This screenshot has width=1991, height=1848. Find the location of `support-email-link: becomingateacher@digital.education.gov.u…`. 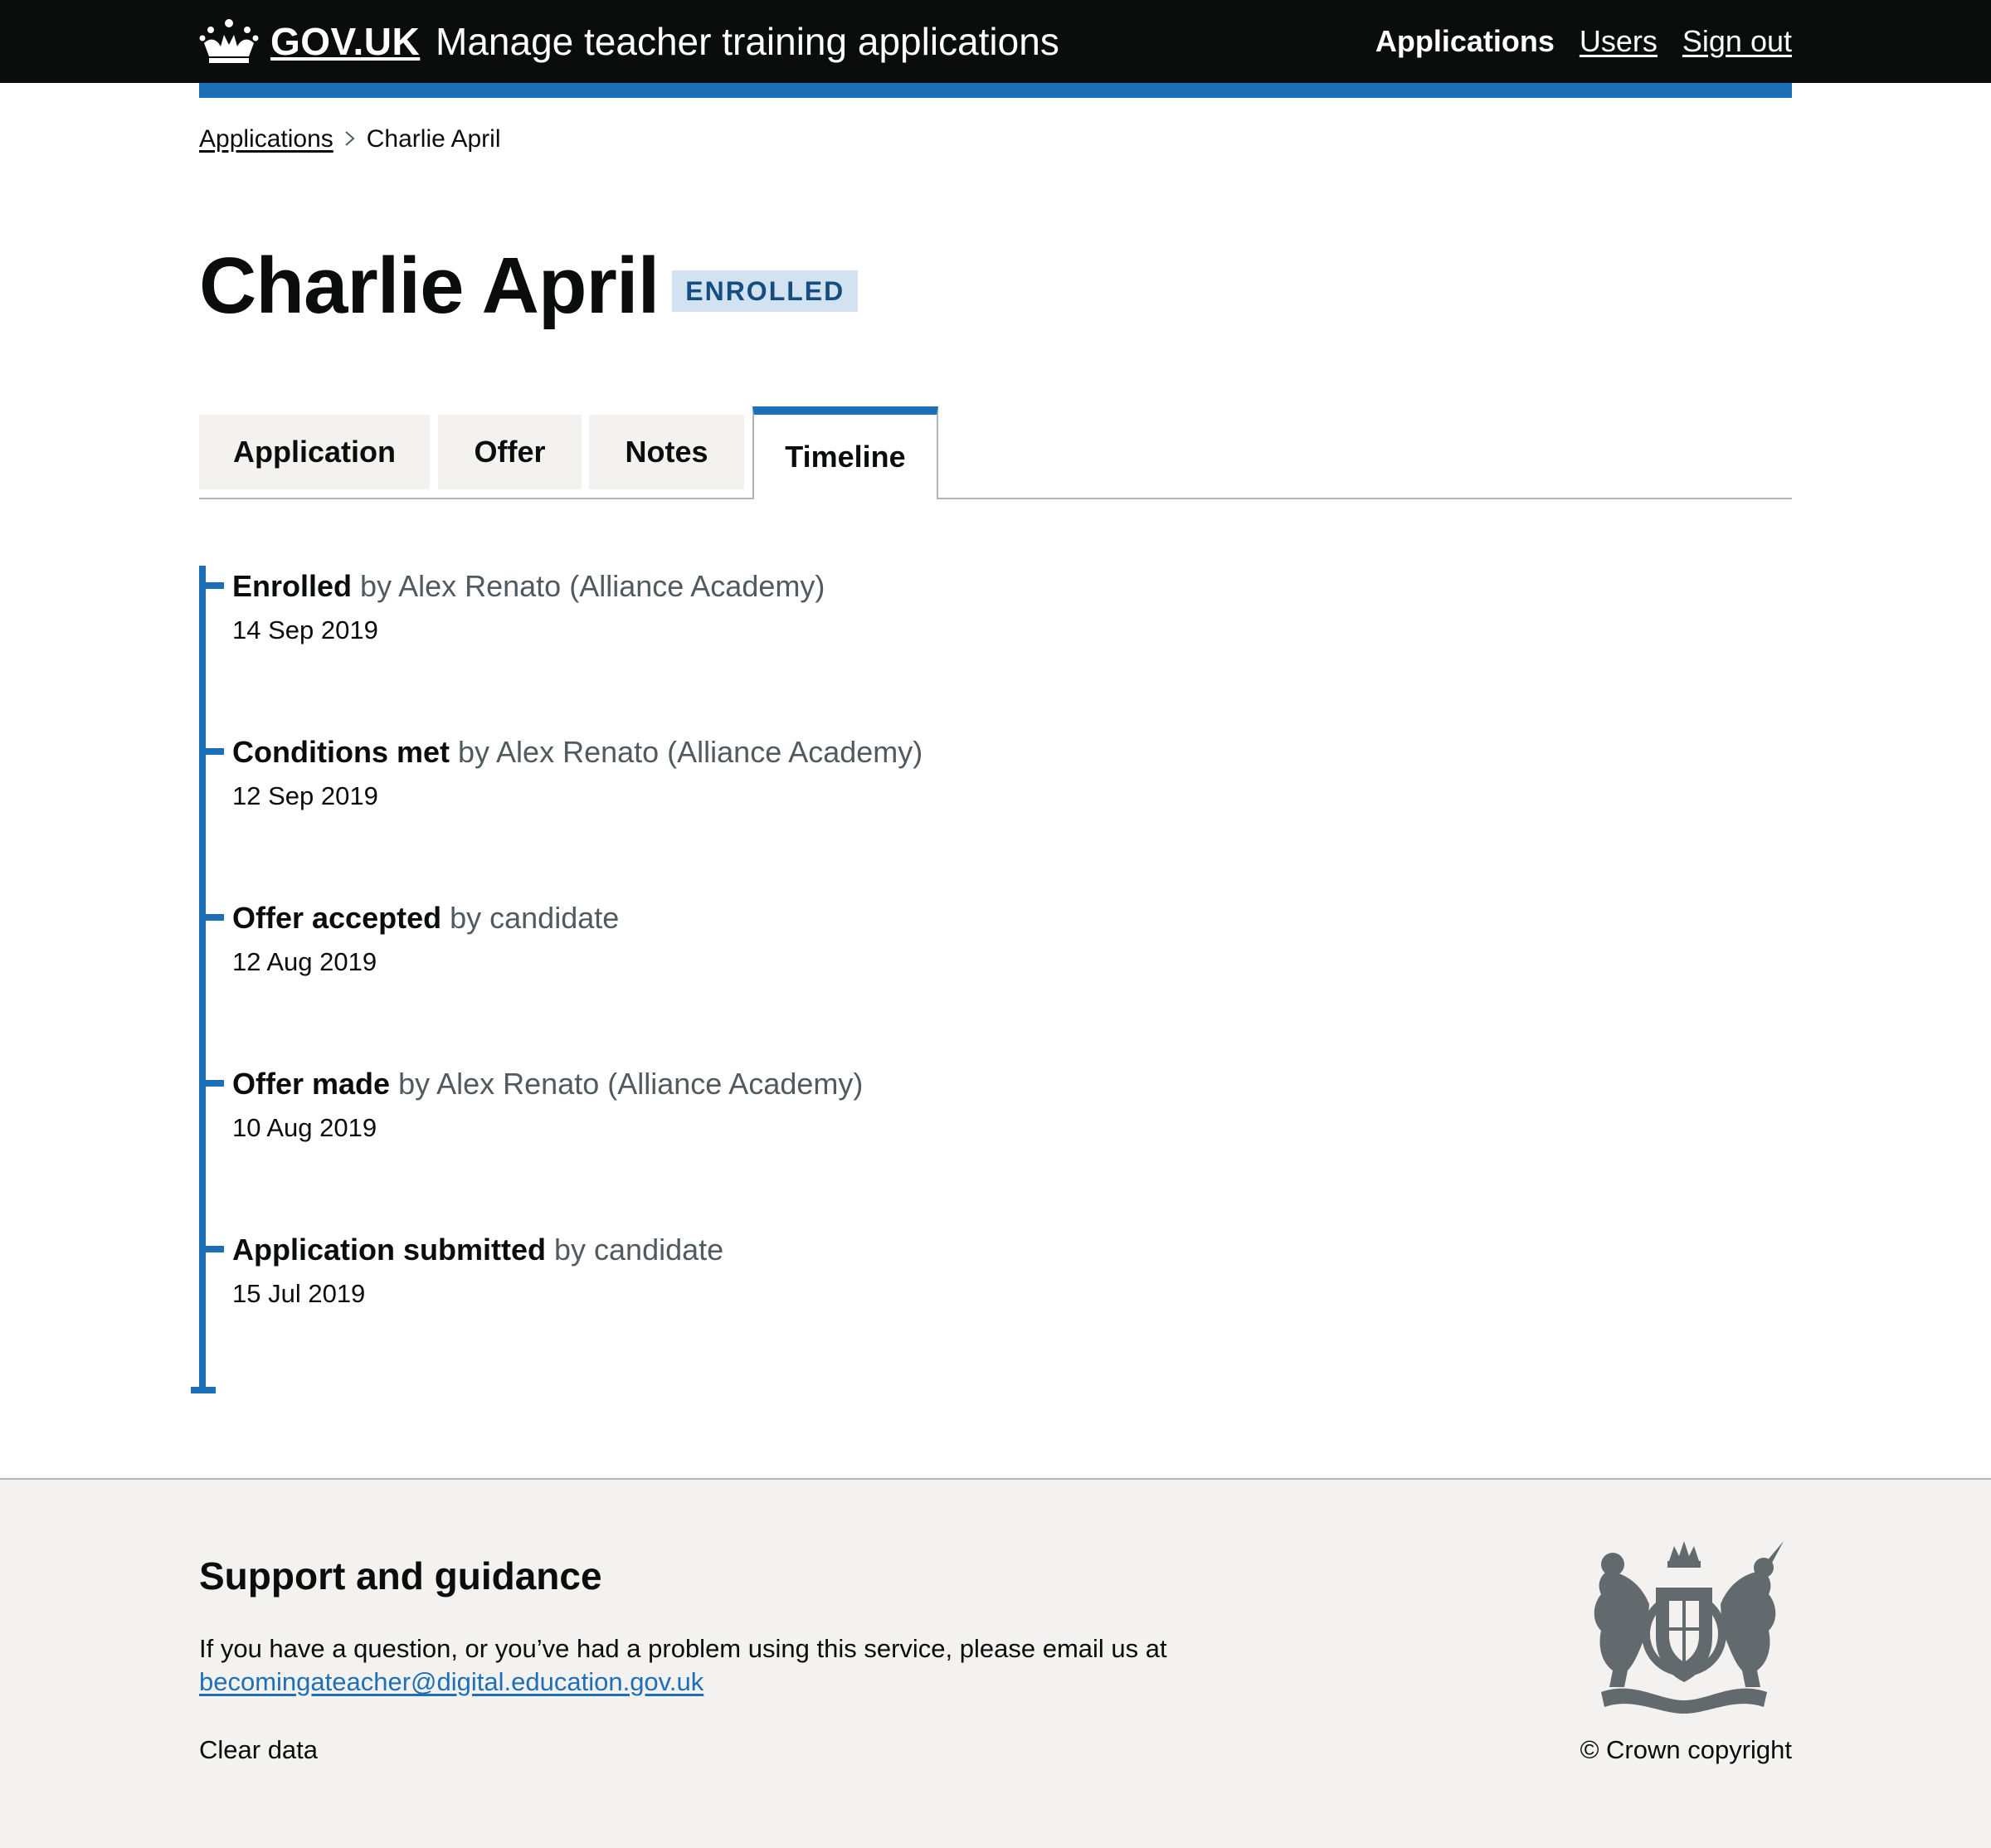

support-email-link: becomingateacher@digital.education.gov.u… is located at coordinates (451, 1681).